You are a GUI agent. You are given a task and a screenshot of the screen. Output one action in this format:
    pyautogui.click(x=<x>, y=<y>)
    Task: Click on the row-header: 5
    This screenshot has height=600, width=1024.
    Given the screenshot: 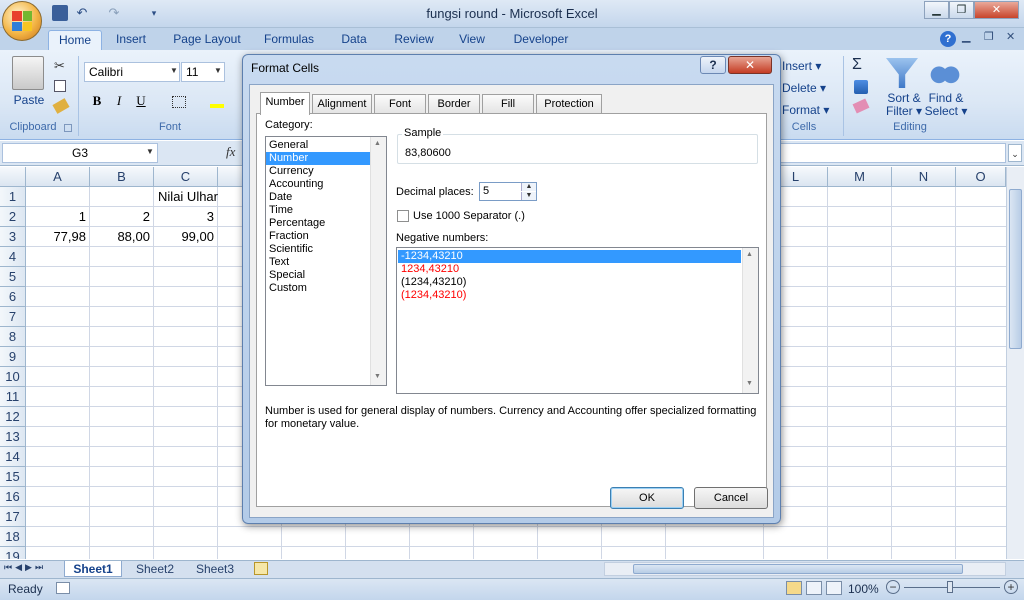 What is the action you would take?
    pyautogui.click(x=13, y=277)
    